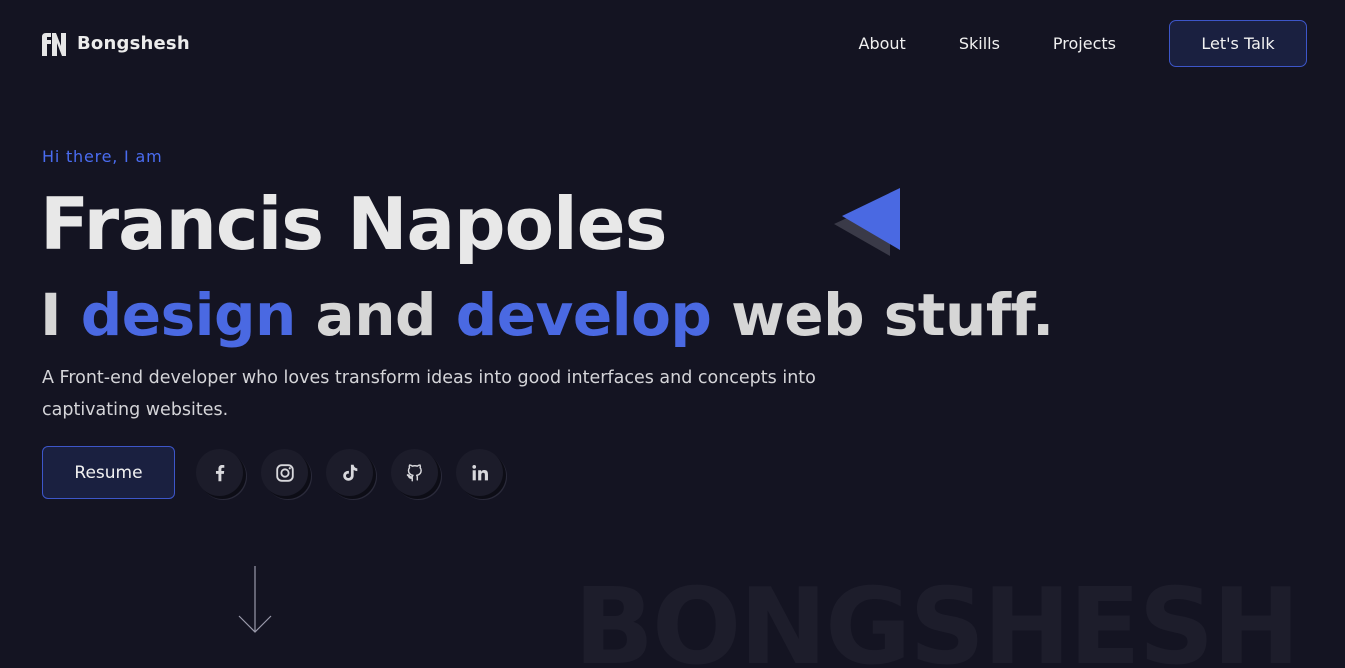 The image size is (1345, 668). What do you see at coordinates (882, 43) in the screenshot?
I see `nav-link-about: About` at bounding box center [882, 43].